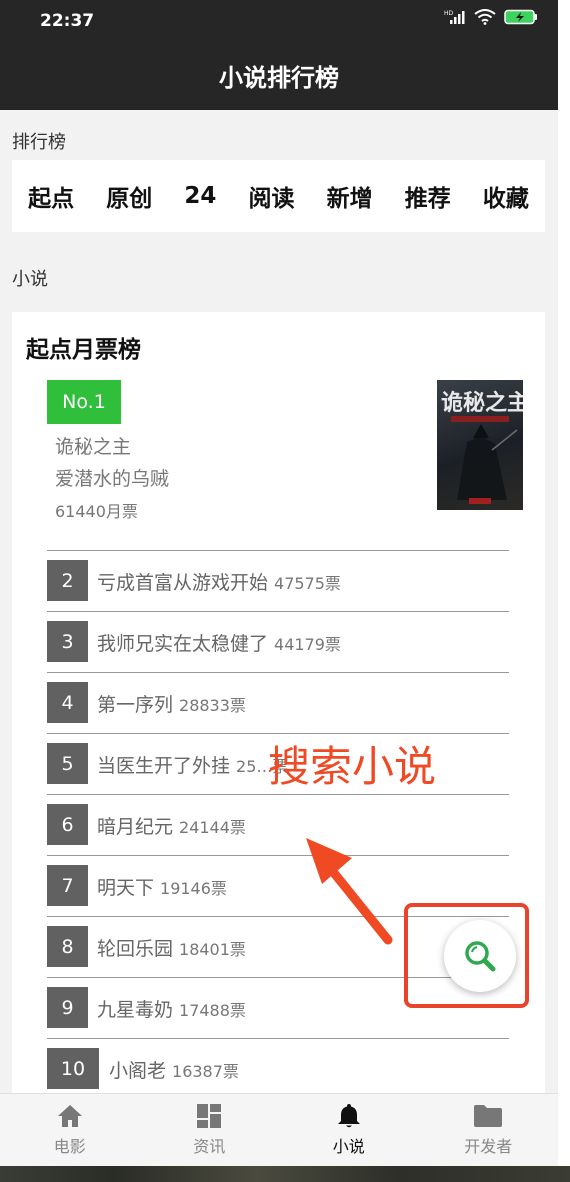  Describe the element at coordinates (193, 766) in the screenshot. I see `book-title: 当医生开了外挂 25…票` at that location.